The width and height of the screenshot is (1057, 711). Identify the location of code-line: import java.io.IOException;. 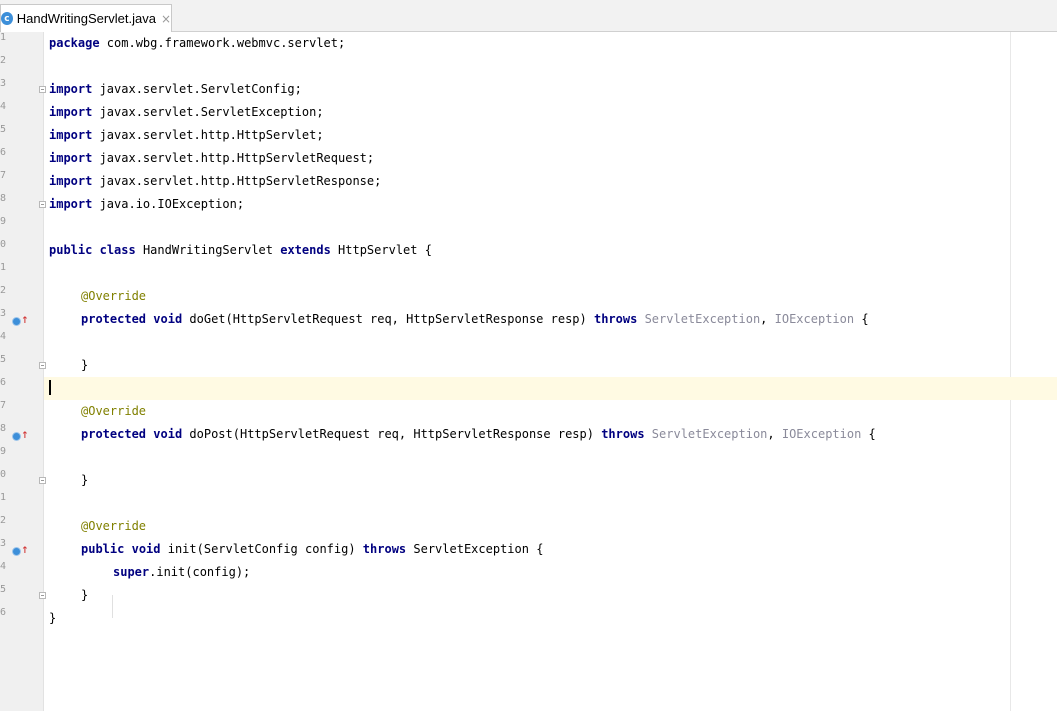
(147, 204).